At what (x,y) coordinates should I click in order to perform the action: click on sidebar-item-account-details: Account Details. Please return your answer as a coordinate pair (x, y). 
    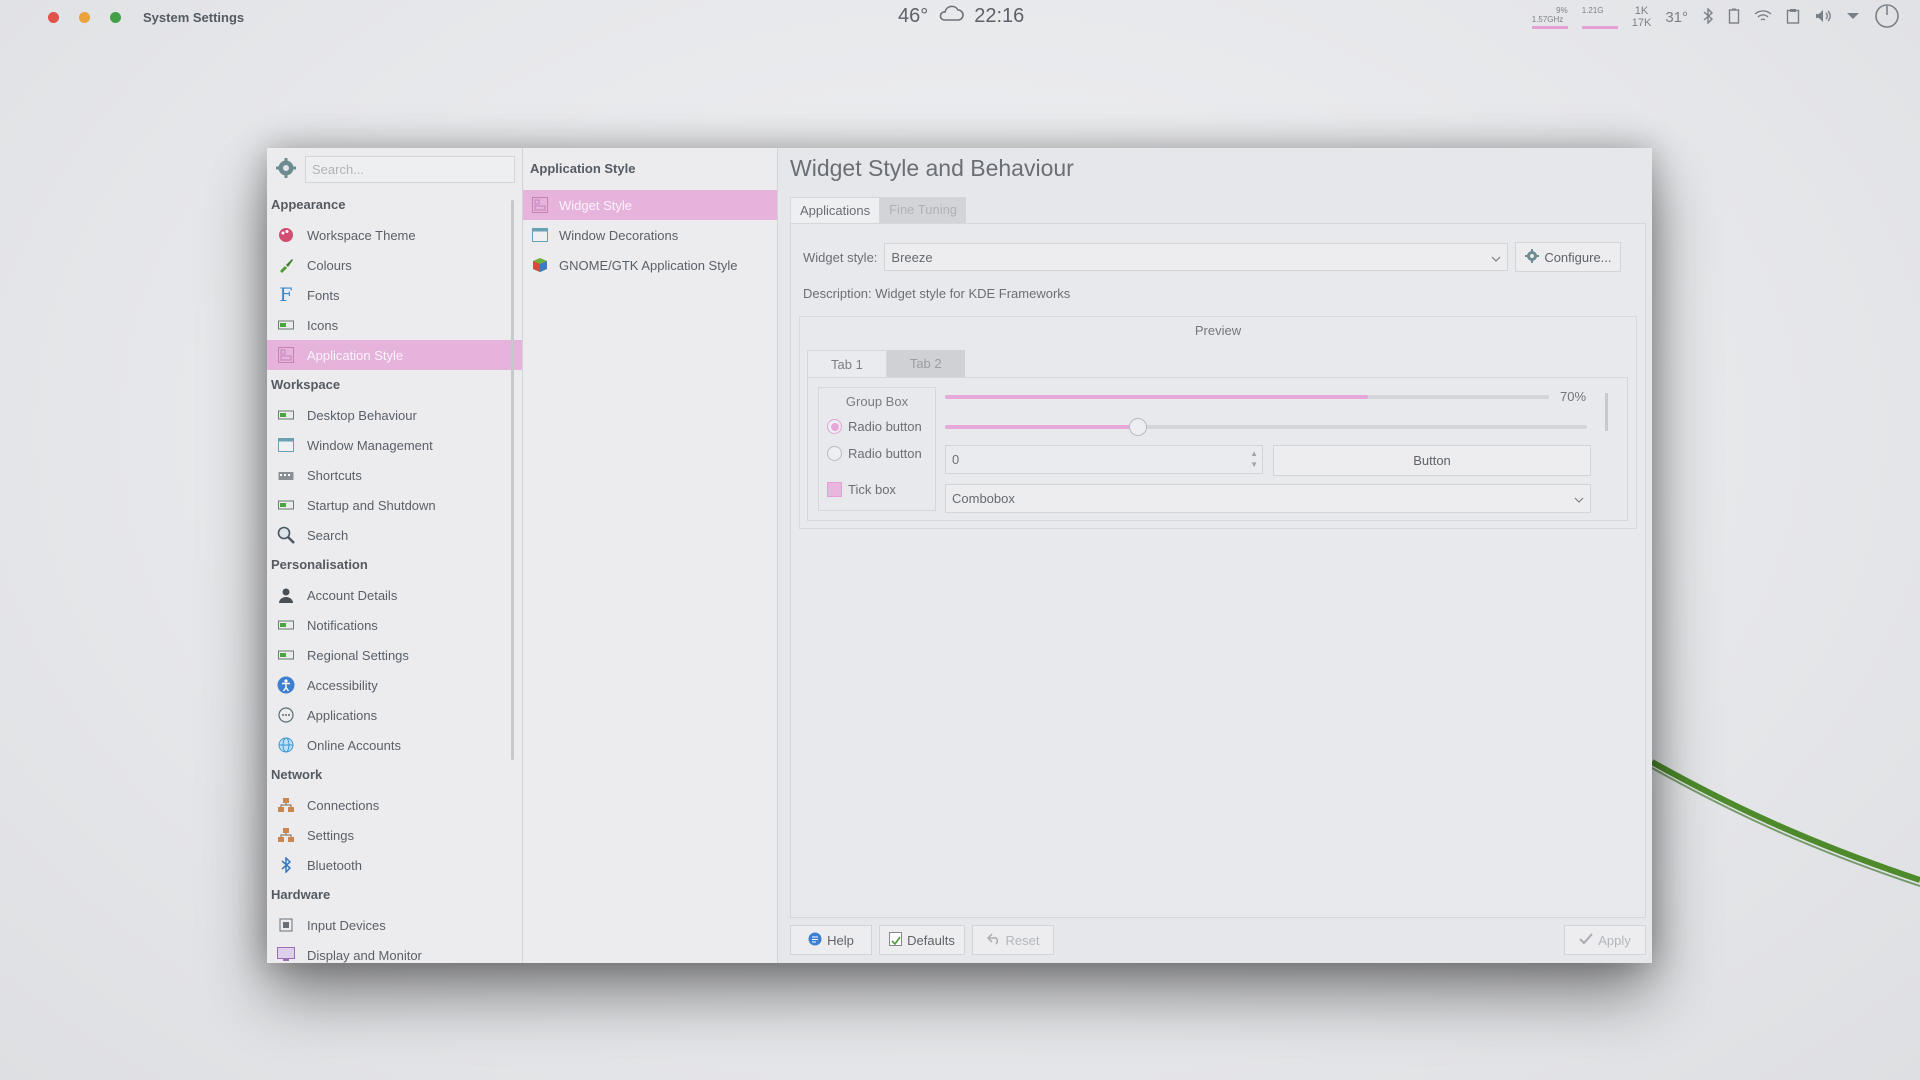
    Looking at the image, I should click on (394, 595).